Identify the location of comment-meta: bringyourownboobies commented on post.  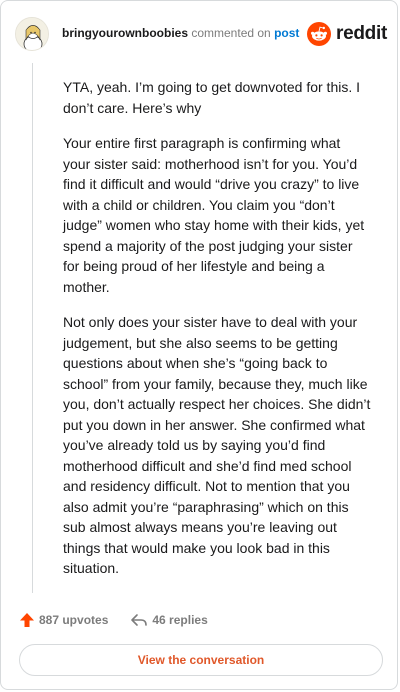
(180, 33).